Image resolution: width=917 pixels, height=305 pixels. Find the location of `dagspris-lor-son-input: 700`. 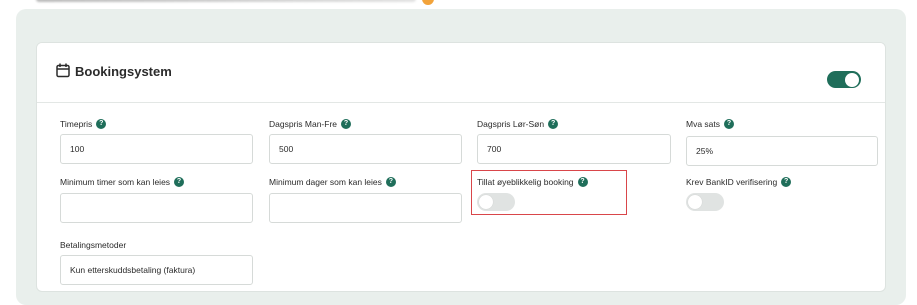

dagspris-lor-son-input: 700 is located at coordinates (574, 149).